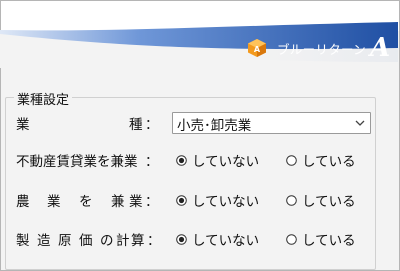  Describe the element at coordinates (123, 241) in the screenshot. I see `manufacturing-cost-label-char: 計` at that location.